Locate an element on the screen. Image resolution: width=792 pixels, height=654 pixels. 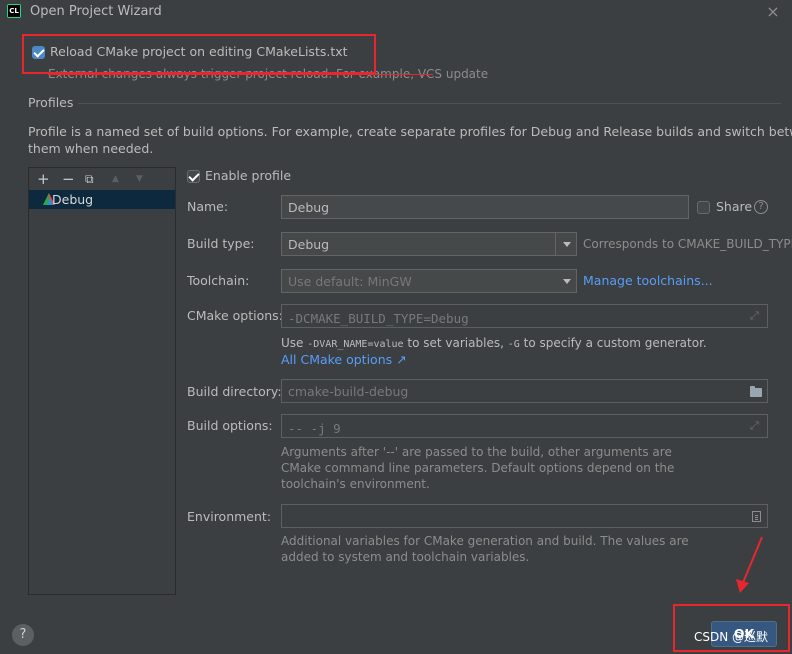
help-button: ? is located at coordinates (23, 635).